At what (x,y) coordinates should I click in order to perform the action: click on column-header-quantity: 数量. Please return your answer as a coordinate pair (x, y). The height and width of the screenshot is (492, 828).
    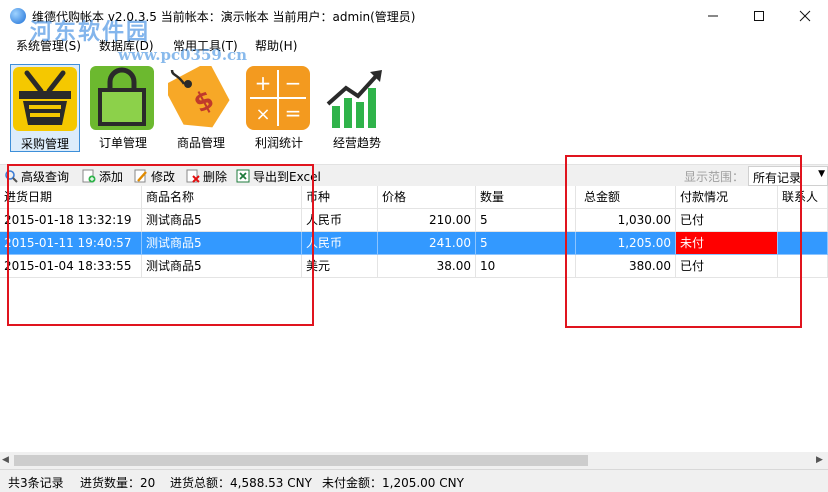
    Looking at the image, I should click on (526, 197).